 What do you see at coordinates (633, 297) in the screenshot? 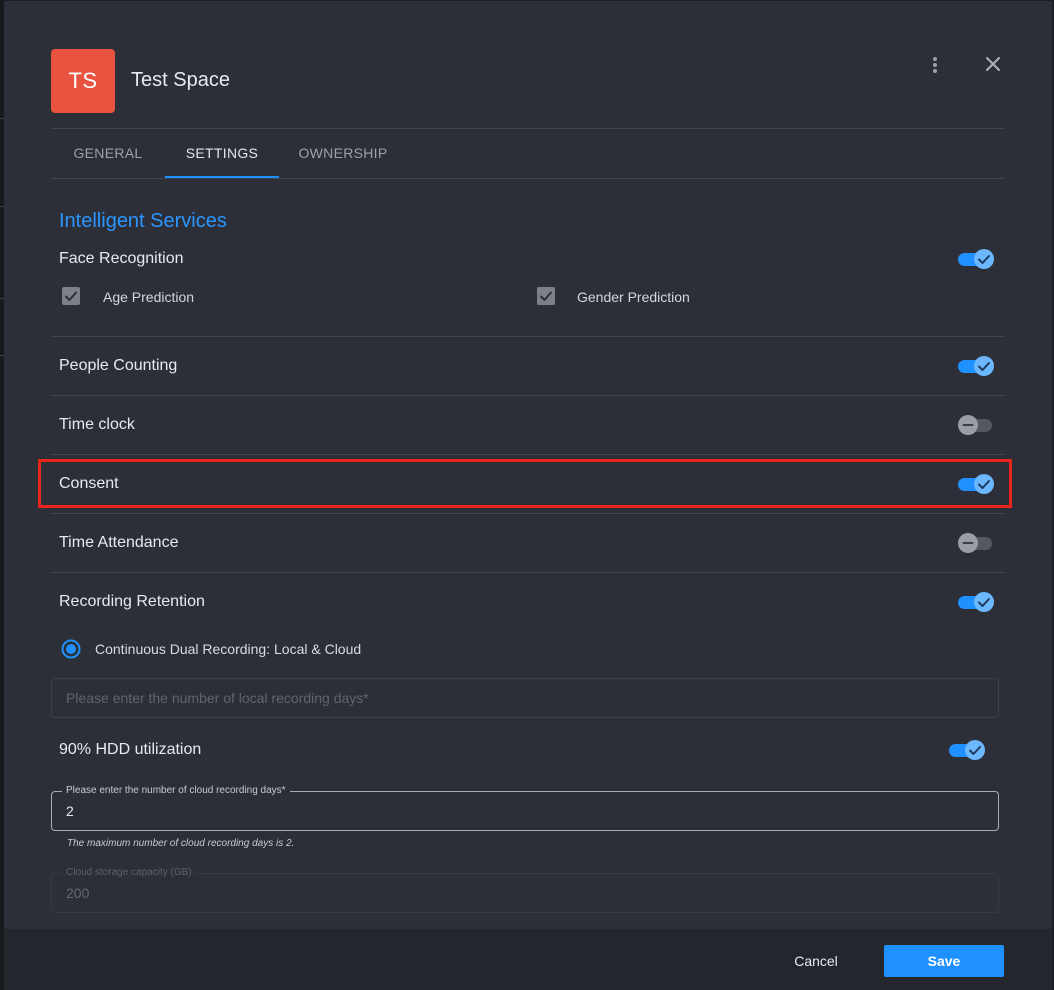
I see `gender-prediction-label: Gender Prediction` at bounding box center [633, 297].